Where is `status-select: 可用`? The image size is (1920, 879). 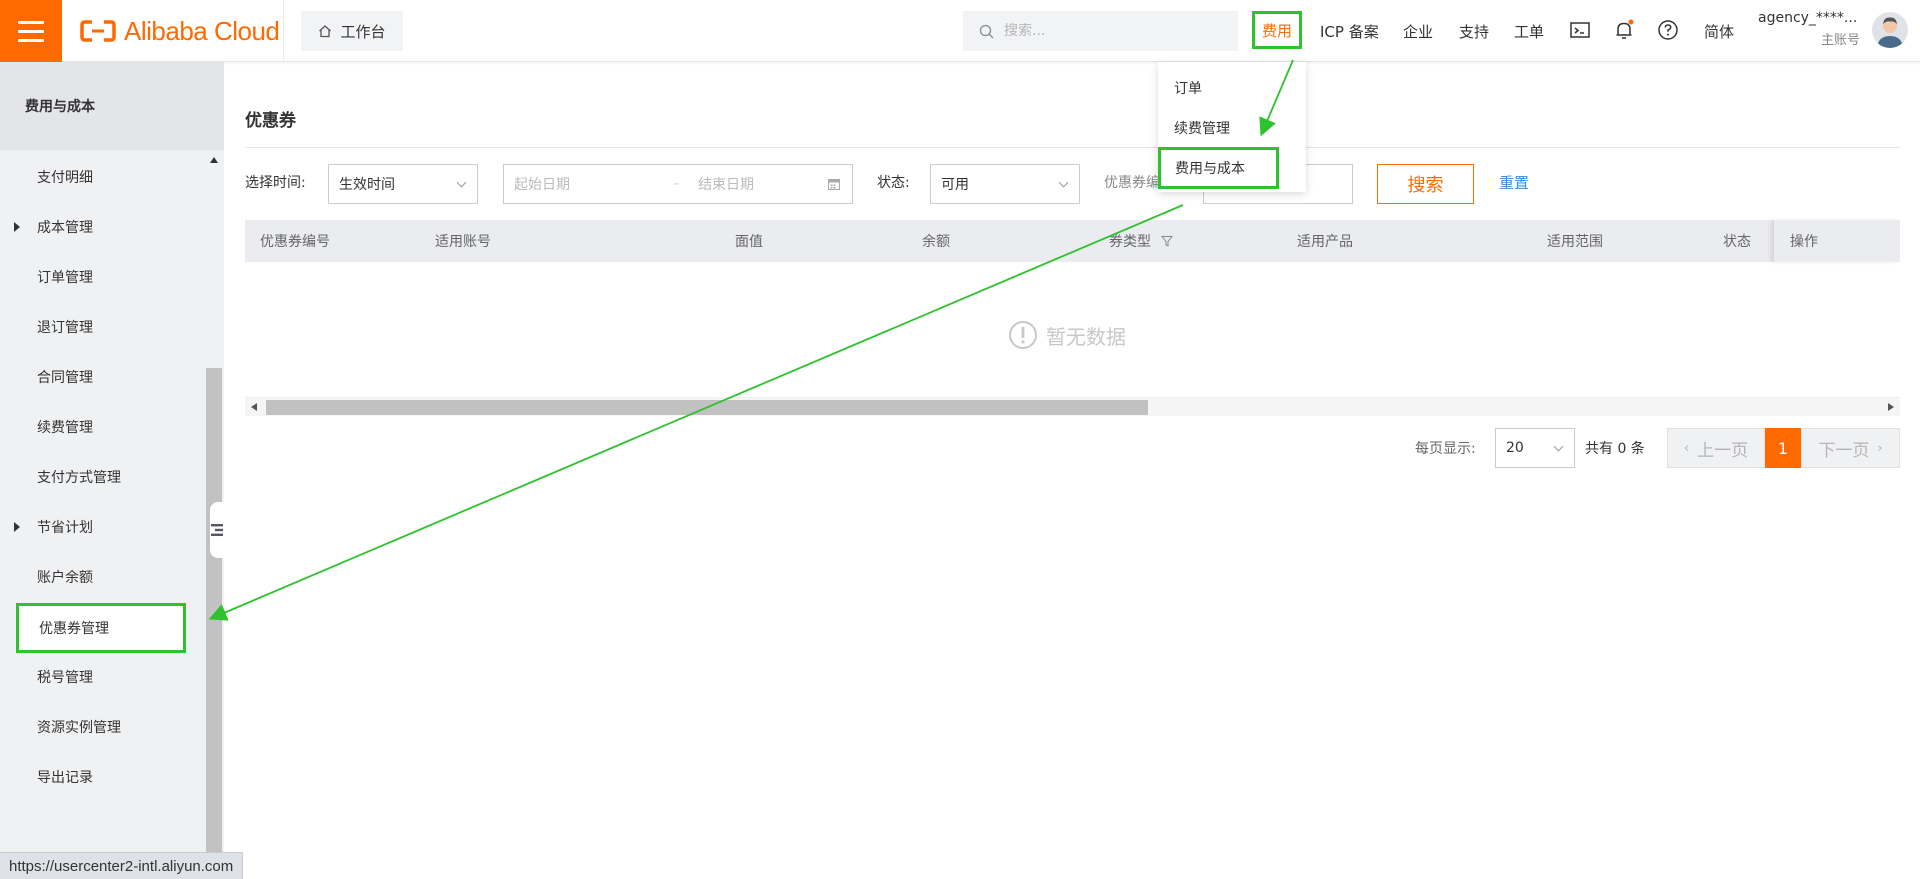 status-select: 可用 is located at coordinates (1005, 184).